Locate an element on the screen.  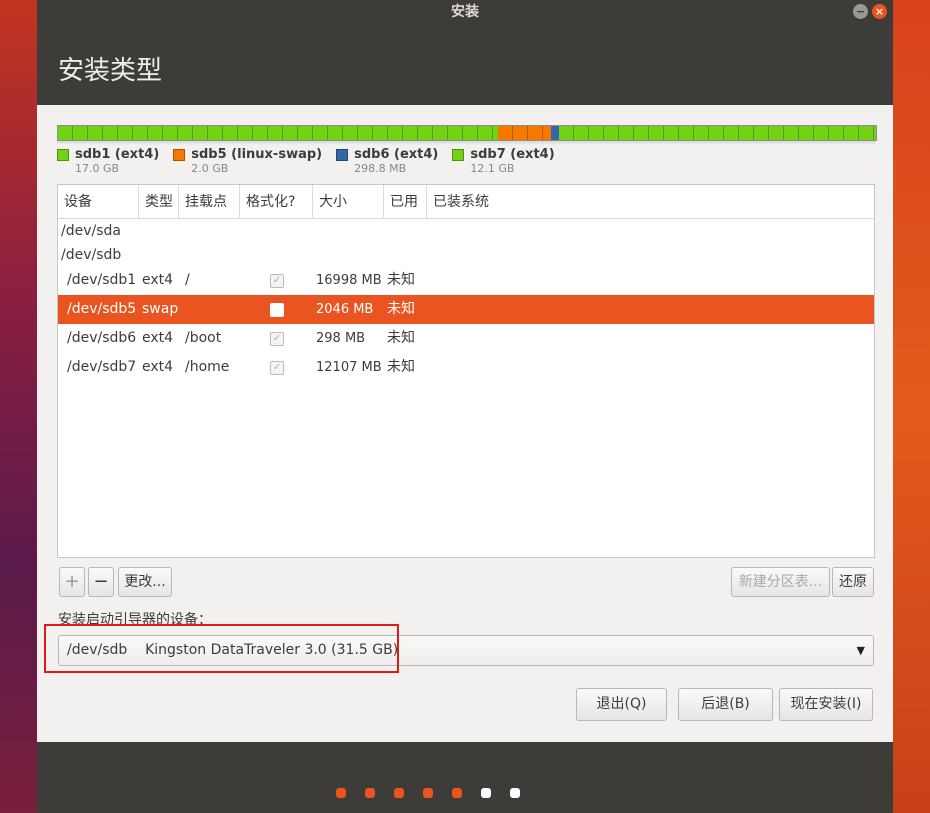
desktop-background-left is located at coordinates (18, 406).